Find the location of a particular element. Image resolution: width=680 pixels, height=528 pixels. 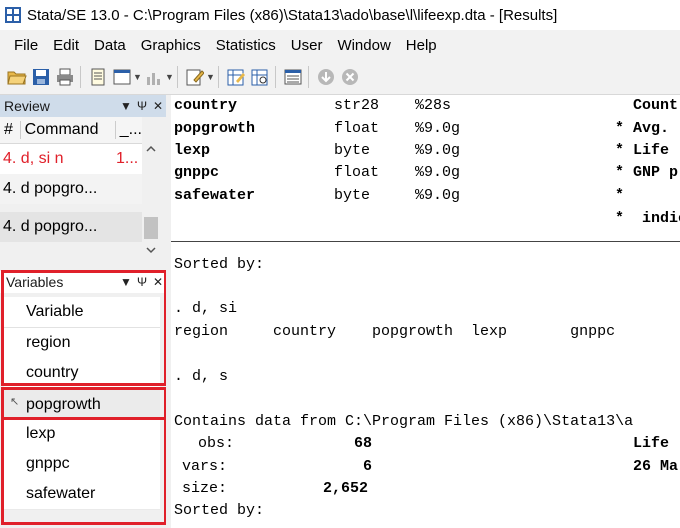

review-panel-title: Review is located at coordinates (27, 106).